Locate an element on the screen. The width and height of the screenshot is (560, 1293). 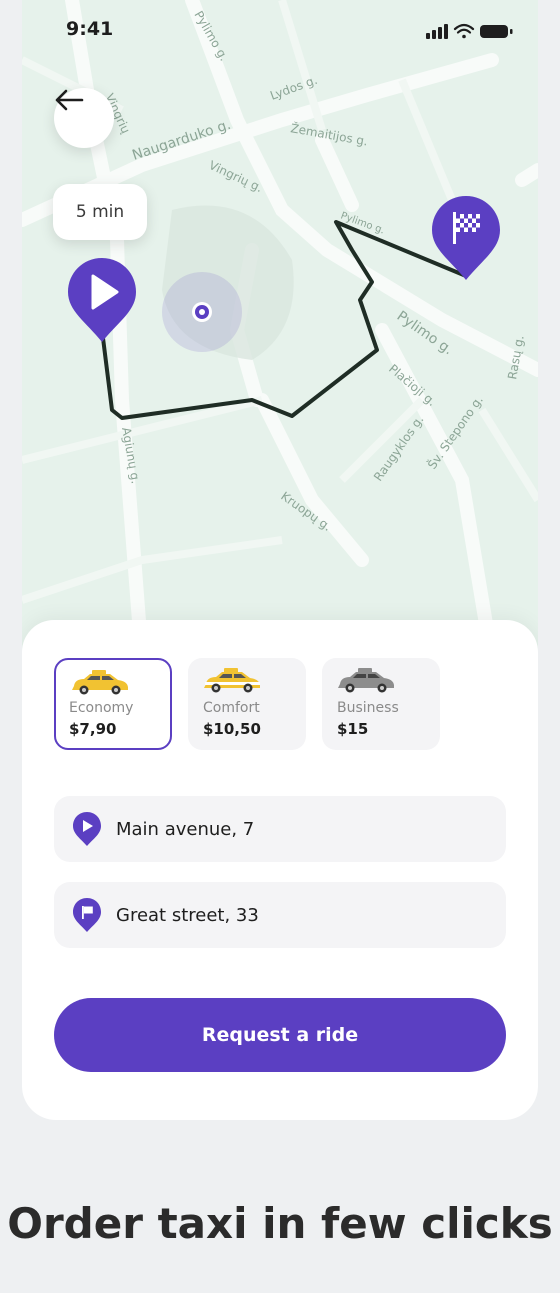
eta-badge: 5 min is located at coordinates (100, 212).